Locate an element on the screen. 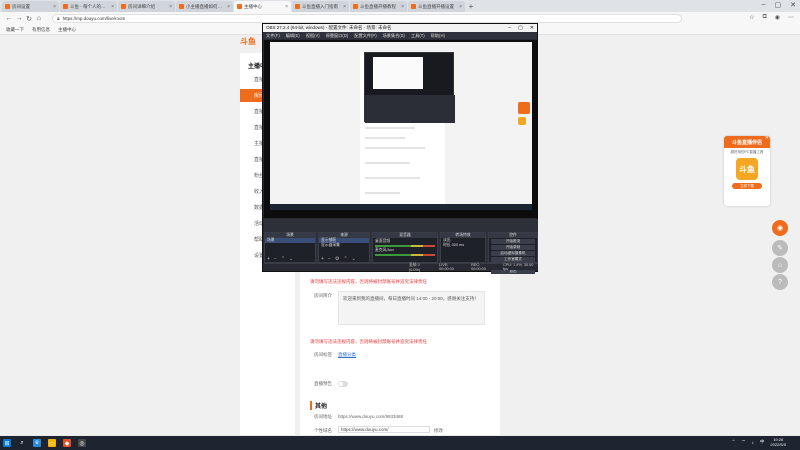 Image resolution: width=800 pixels, height=450 pixels. promo-close-icon: ✕ is located at coordinates (767, 138).